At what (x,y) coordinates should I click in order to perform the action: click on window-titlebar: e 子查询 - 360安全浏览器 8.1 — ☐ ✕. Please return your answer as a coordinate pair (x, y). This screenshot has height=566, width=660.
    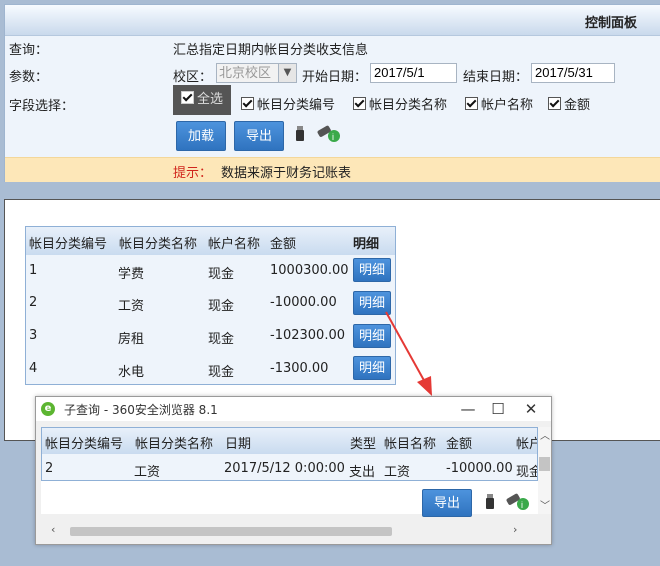
    Looking at the image, I should click on (293, 409).